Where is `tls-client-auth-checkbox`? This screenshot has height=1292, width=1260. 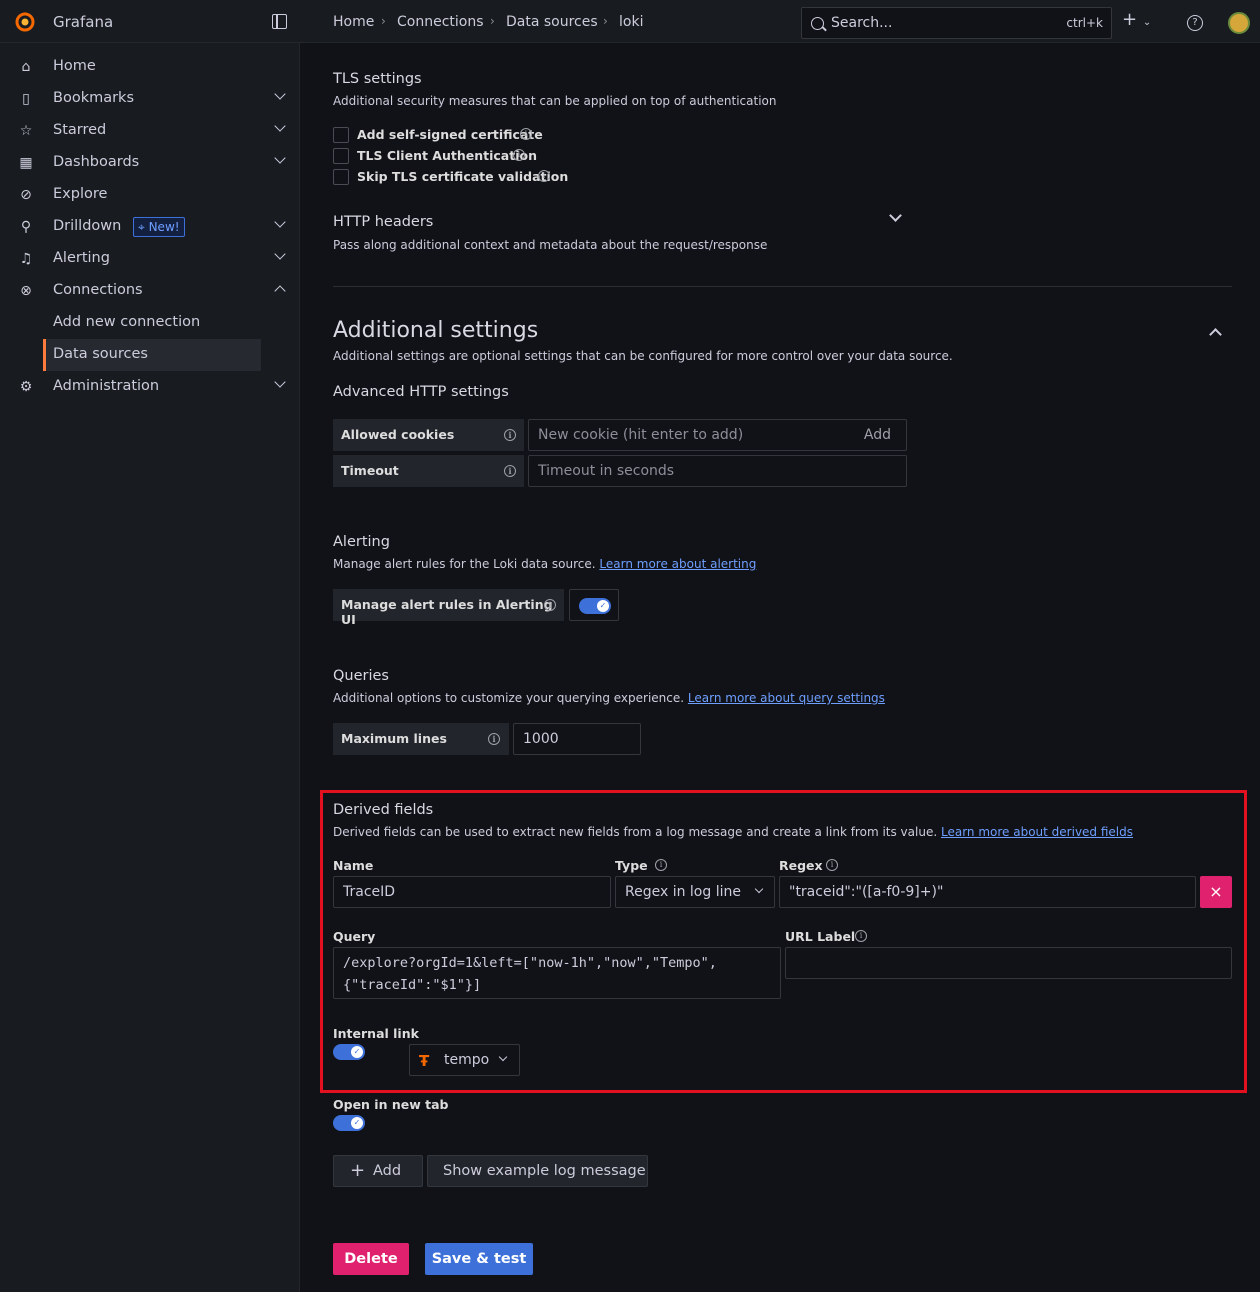 tls-client-auth-checkbox is located at coordinates (341, 156).